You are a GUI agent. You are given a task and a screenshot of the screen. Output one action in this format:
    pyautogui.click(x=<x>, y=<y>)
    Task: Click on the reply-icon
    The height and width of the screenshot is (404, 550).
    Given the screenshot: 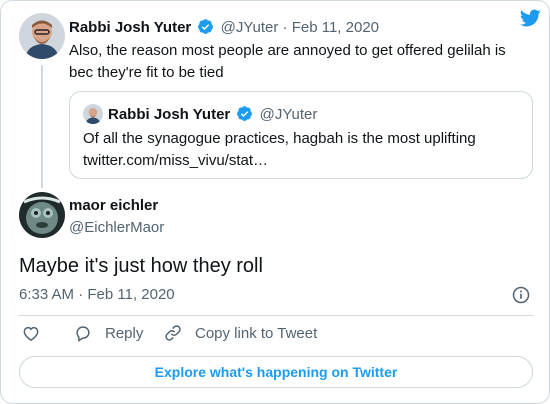 What is the action you would take?
    pyautogui.click(x=83, y=334)
    